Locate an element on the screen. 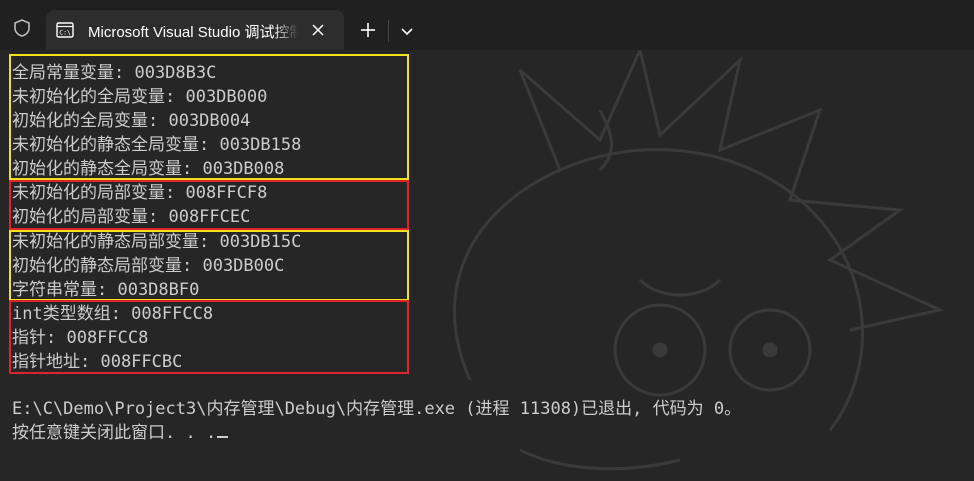 This screenshot has width=974, height=481. console-line: 未初始化的静态局部变量: 003DB15C is located at coordinates (157, 242).